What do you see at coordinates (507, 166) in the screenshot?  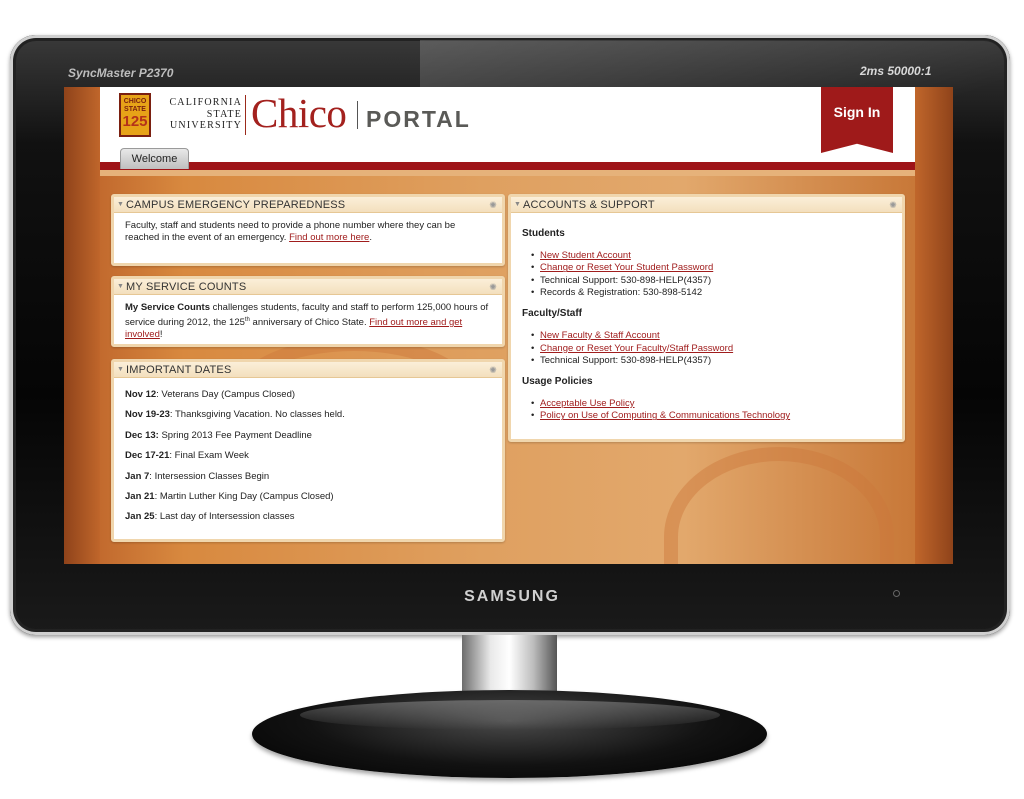 I see `header-red-bar` at bounding box center [507, 166].